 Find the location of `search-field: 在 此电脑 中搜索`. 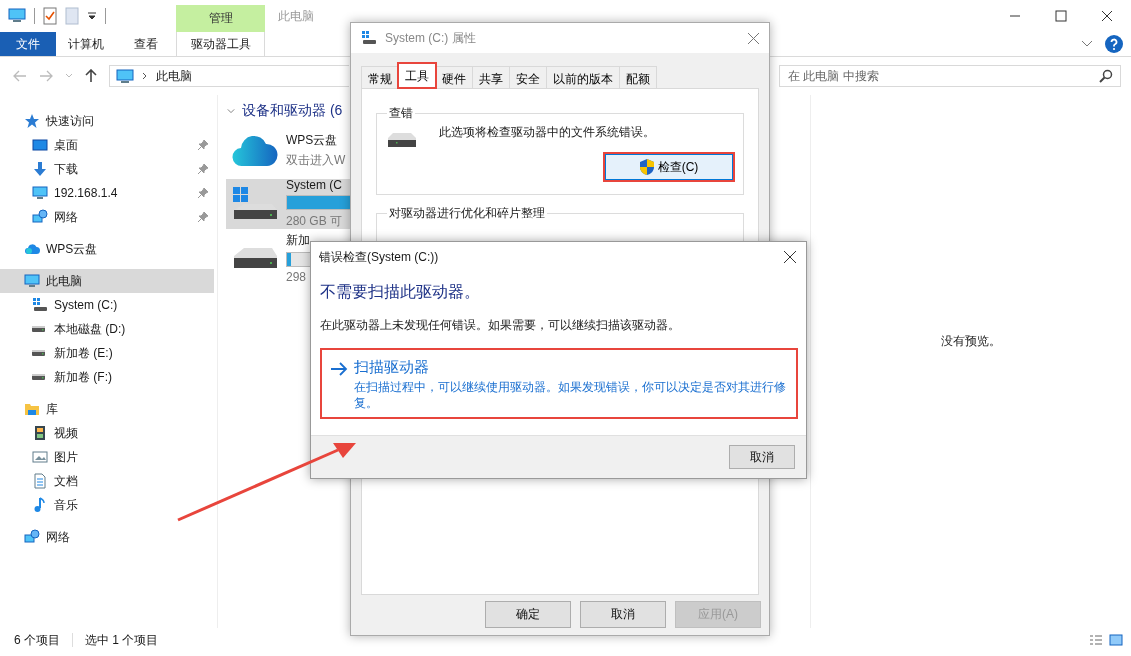

search-field: 在 此电脑 中搜索 is located at coordinates (950, 76).